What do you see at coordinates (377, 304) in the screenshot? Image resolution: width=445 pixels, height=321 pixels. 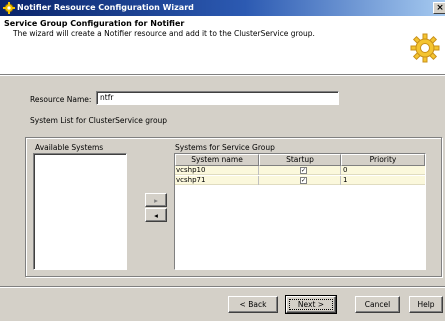 I see `cancel-button: Cancel` at bounding box center [377, 304].